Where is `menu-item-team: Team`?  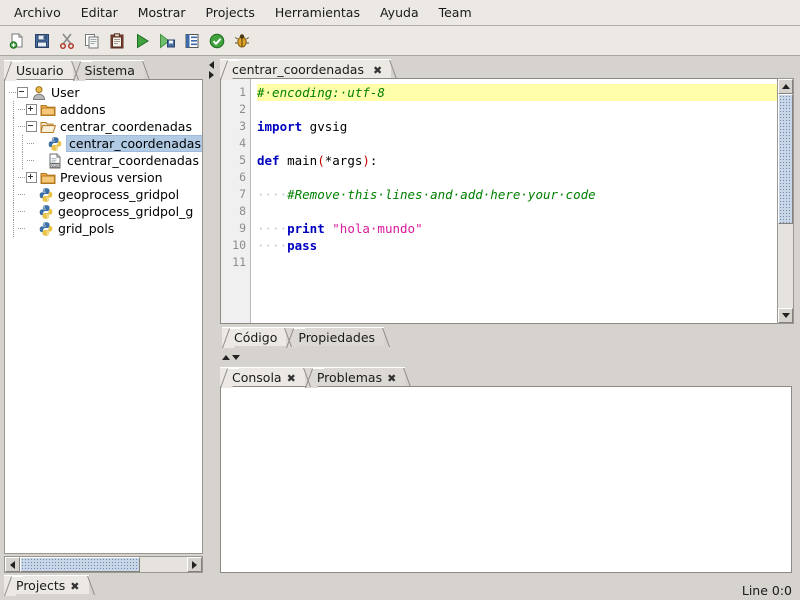
menu-item-team: Team is located at coordinates (455, 12).